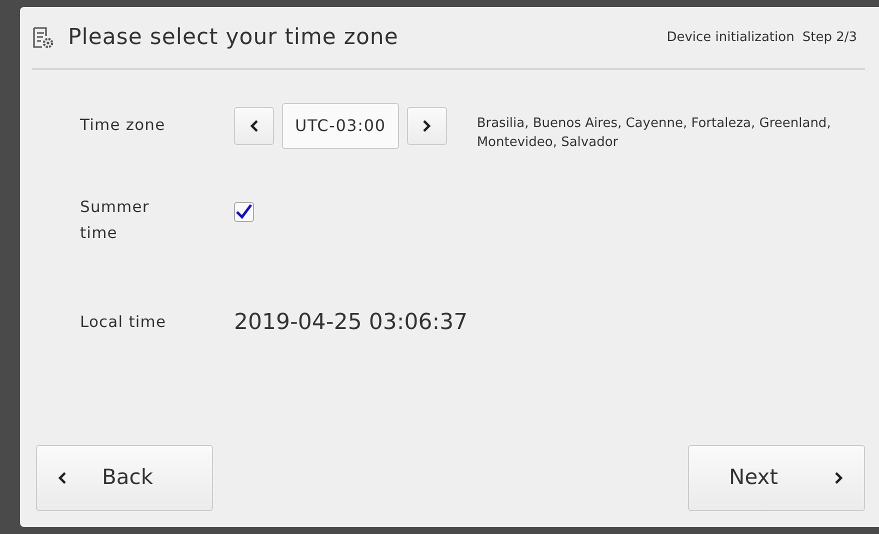 Image resolution: width=879 pixels, height=534 pixels. Describe the element at coordinates (122, 125) in the screenshot. I see `field-label: Time zone` at that location.